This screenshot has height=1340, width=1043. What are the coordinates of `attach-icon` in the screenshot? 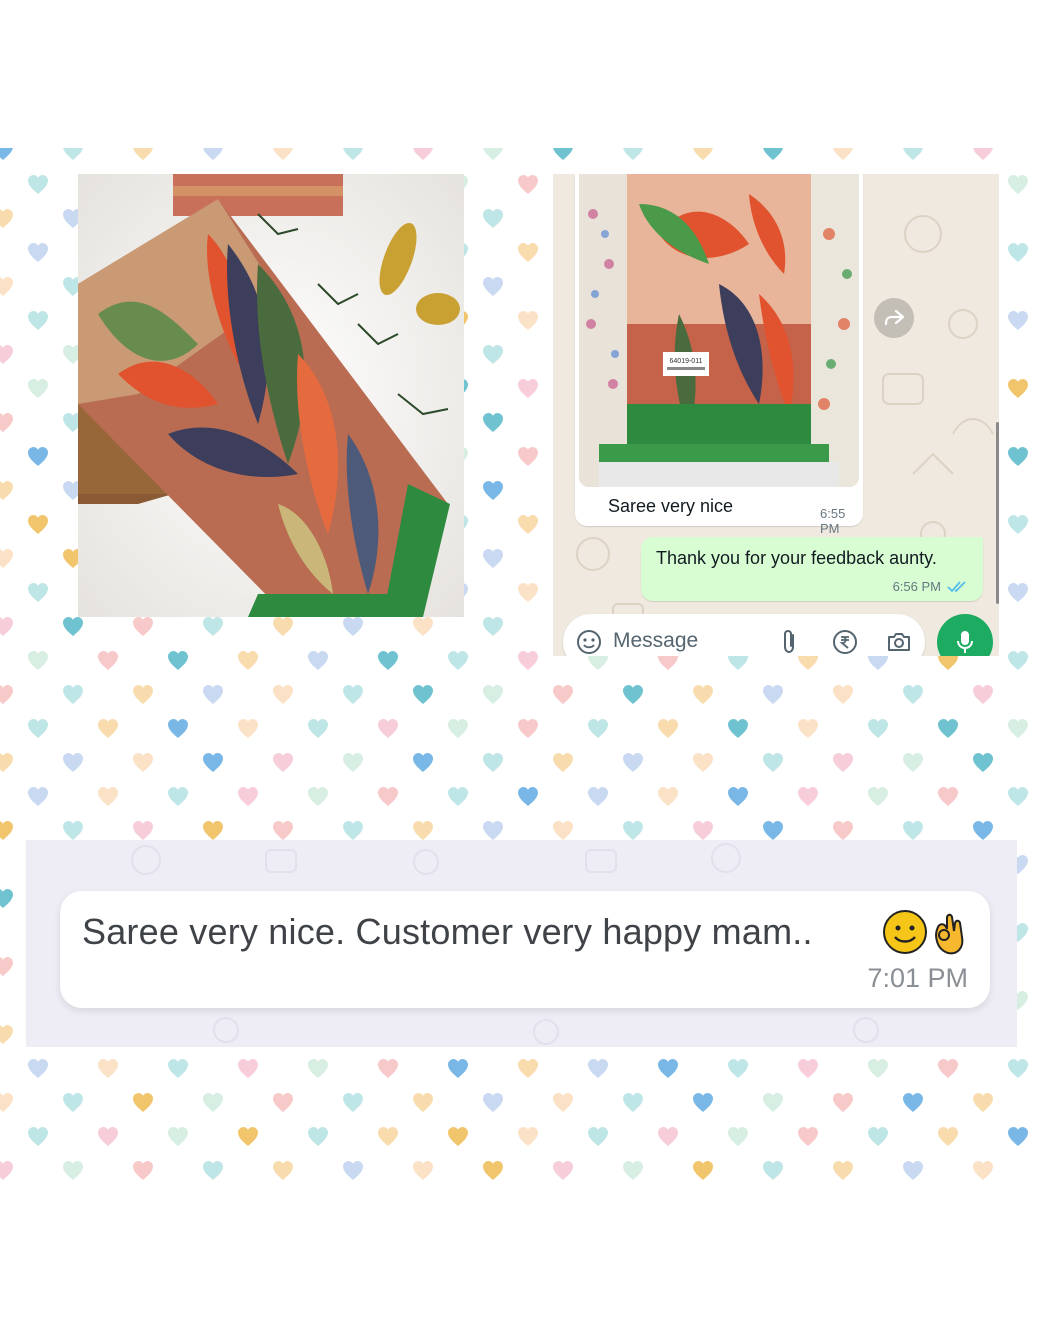 It's located at (789, 642).